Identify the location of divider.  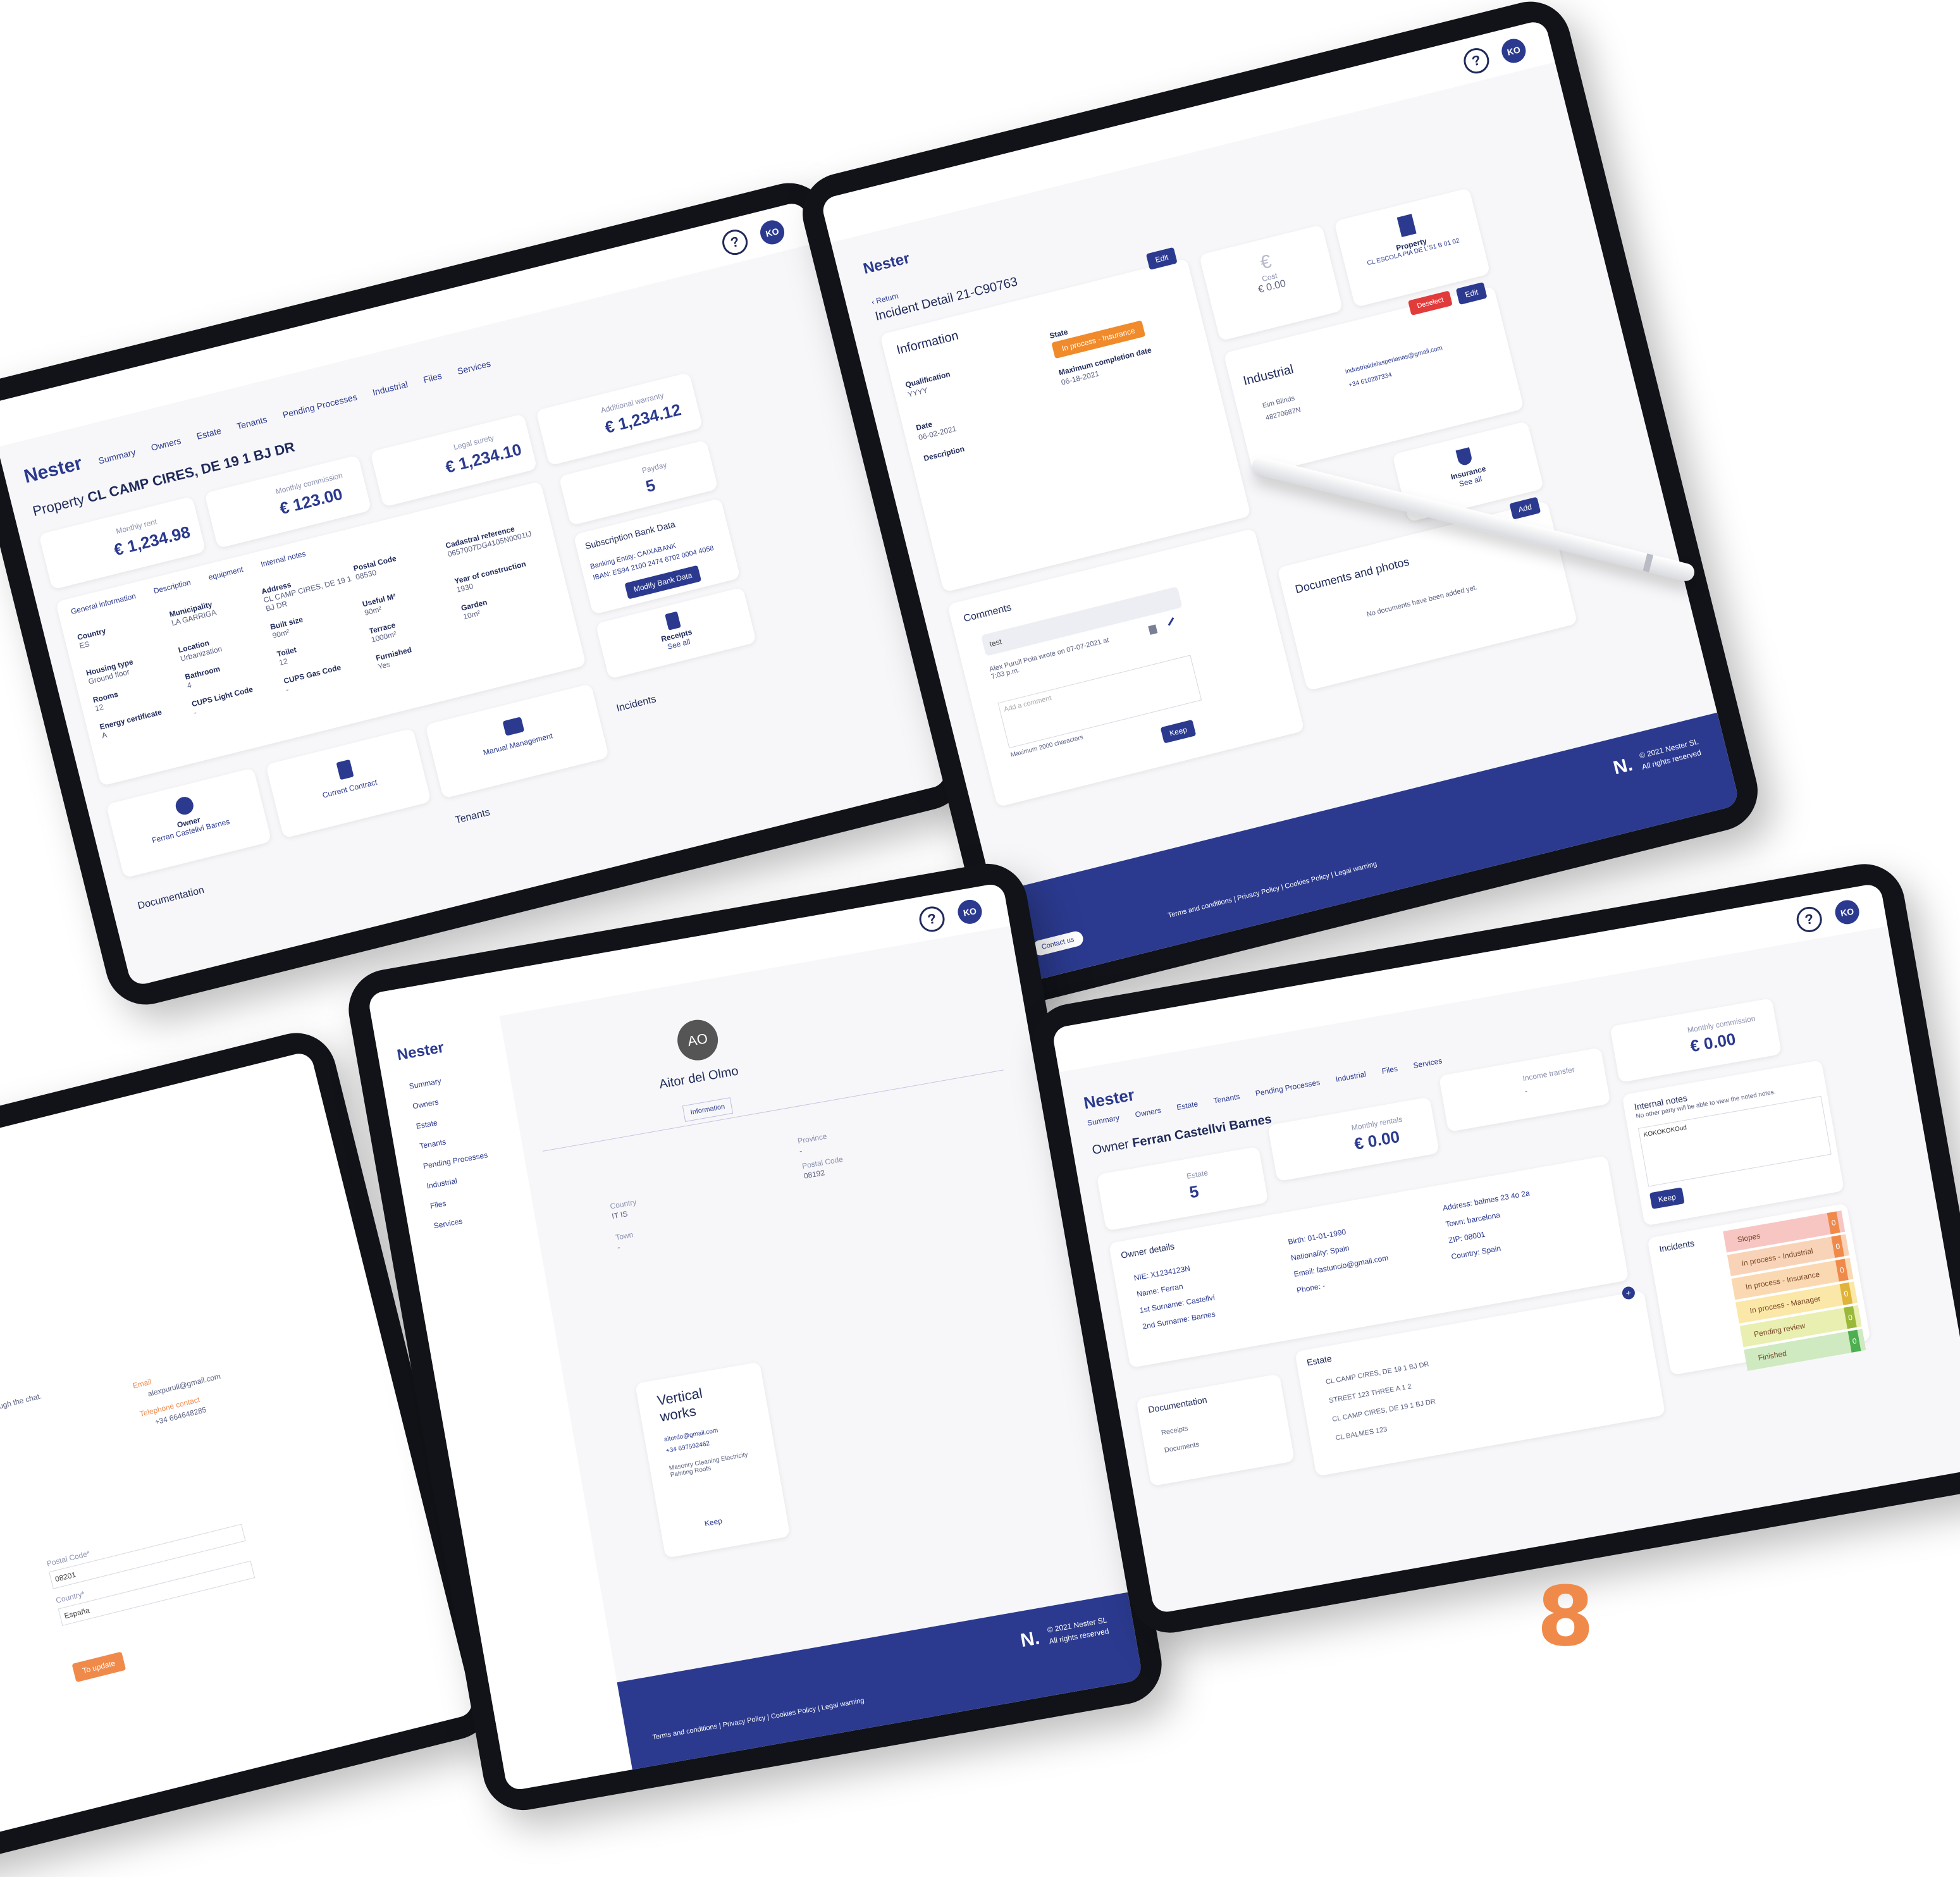
(773, 1110).